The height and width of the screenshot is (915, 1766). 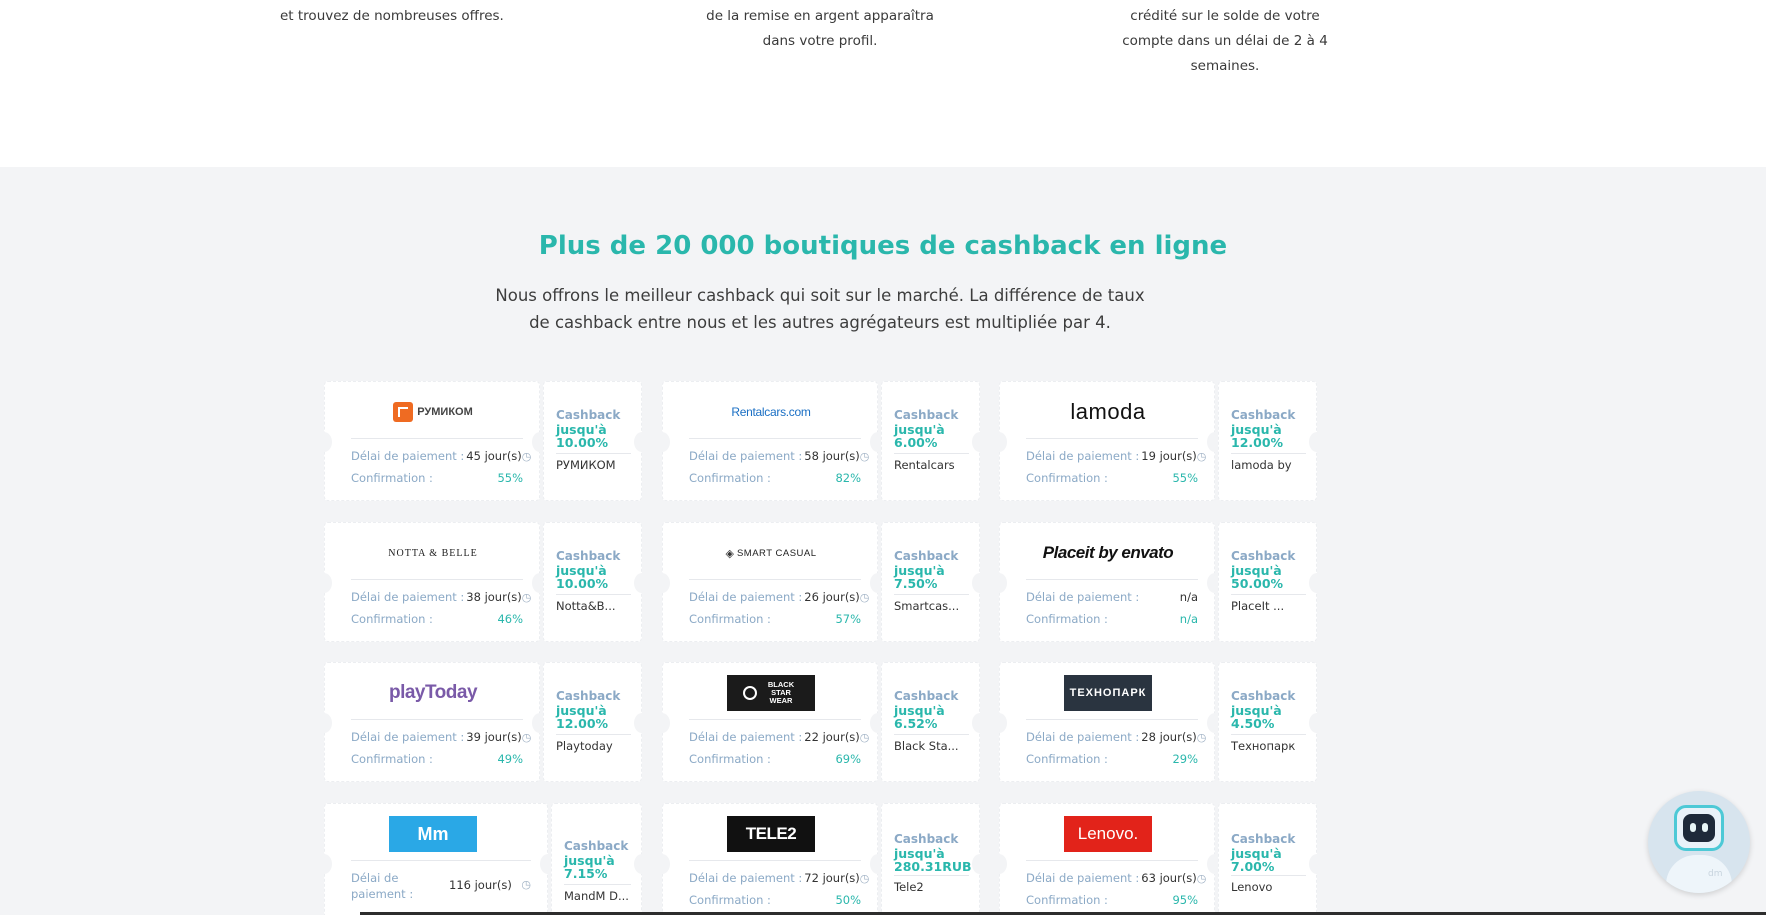 I want to click on shop-card-main: Mm Délai de paiement : 116 jour(s) ◷, so click(x=436, y=859).